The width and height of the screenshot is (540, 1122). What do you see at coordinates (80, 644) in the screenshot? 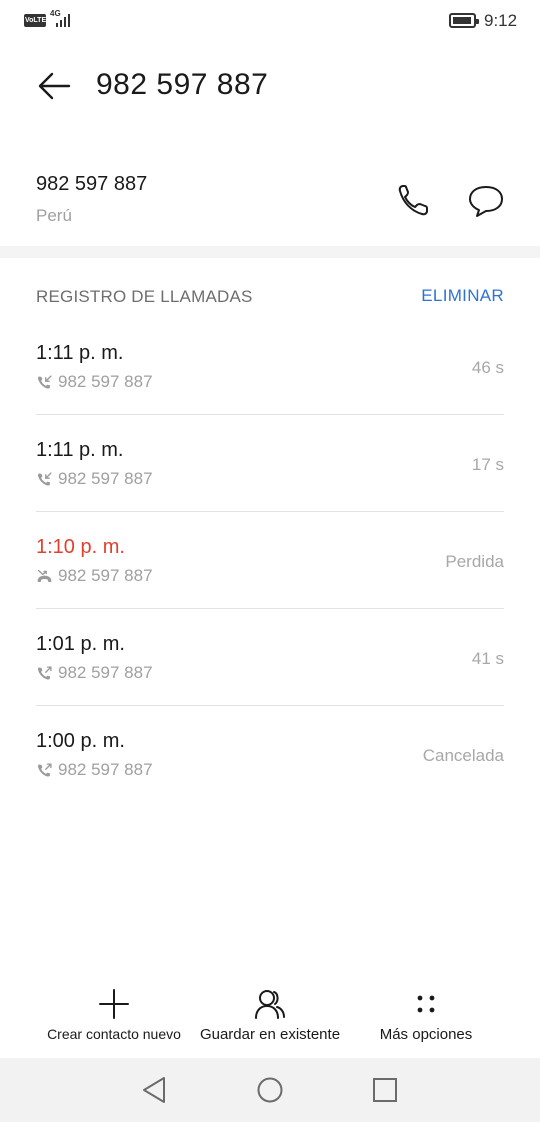
I see `call-time: 1:01 p. m.` at bounding box center [80, 644].